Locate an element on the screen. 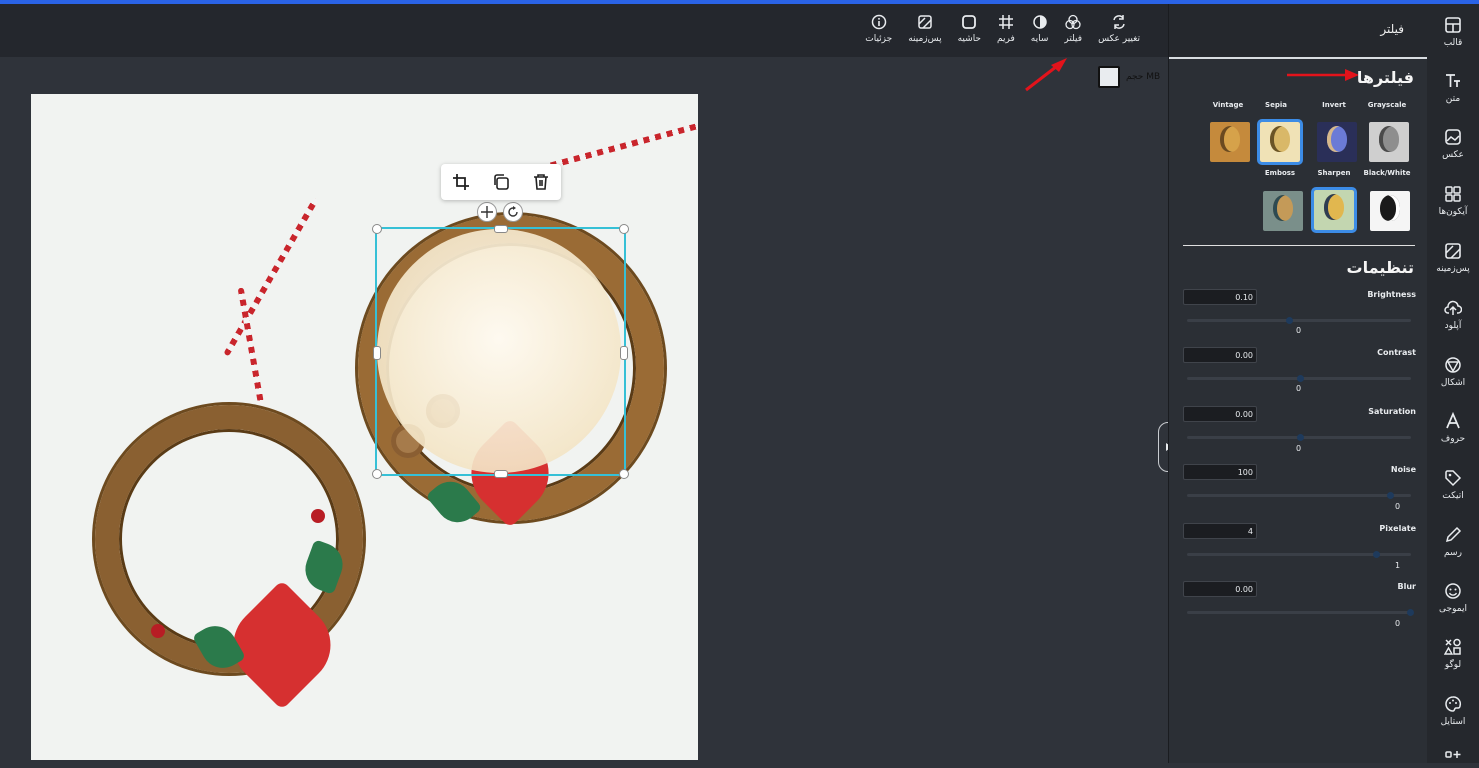 The height and width of the screenshot is (768, 1479). border-icon is located at coordinates (969, 22).